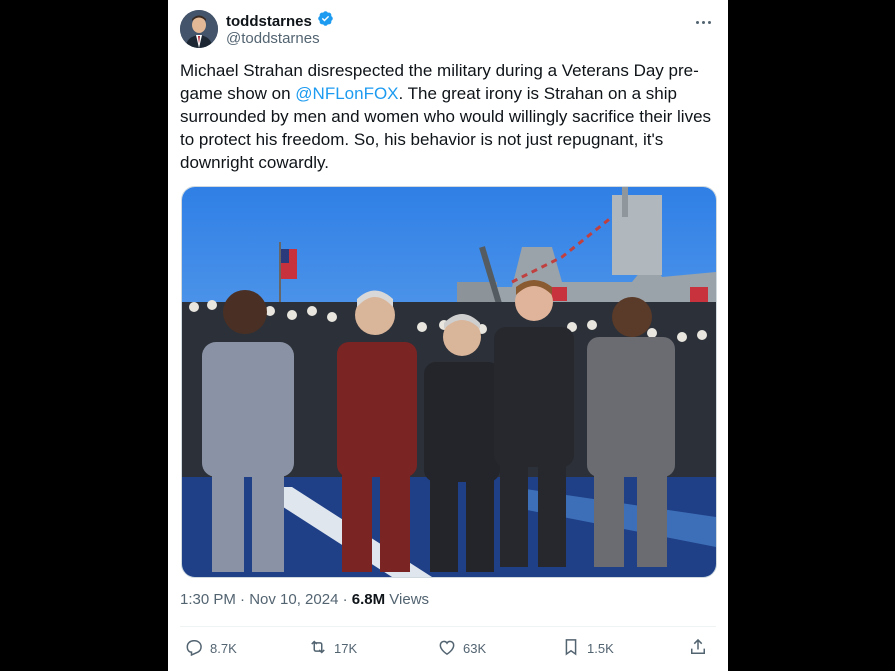 The image size is (895, 671). Describe the element at coordinates (600, 648) in the screenshot. I see `bookmark-count: 1.5K` at that location.